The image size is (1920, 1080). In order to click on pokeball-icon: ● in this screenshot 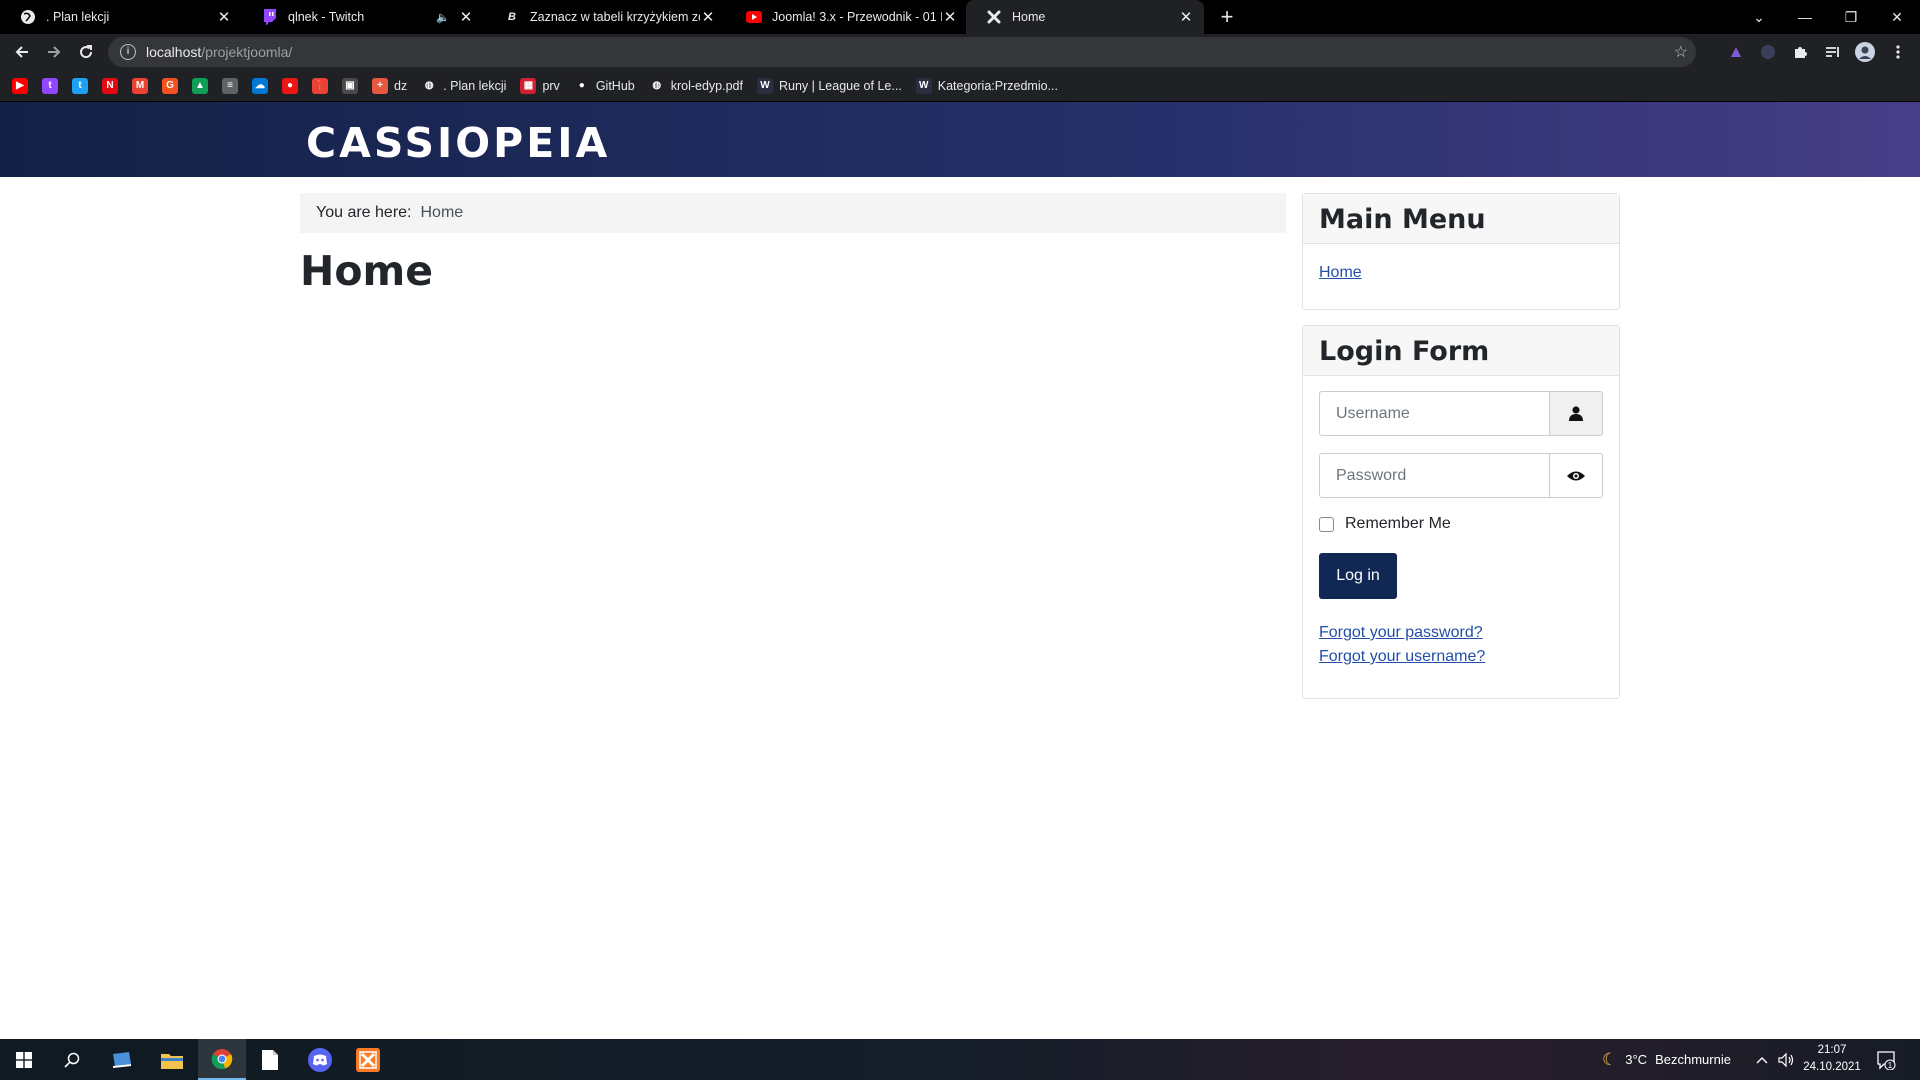, I will do `click(290, 85)`.